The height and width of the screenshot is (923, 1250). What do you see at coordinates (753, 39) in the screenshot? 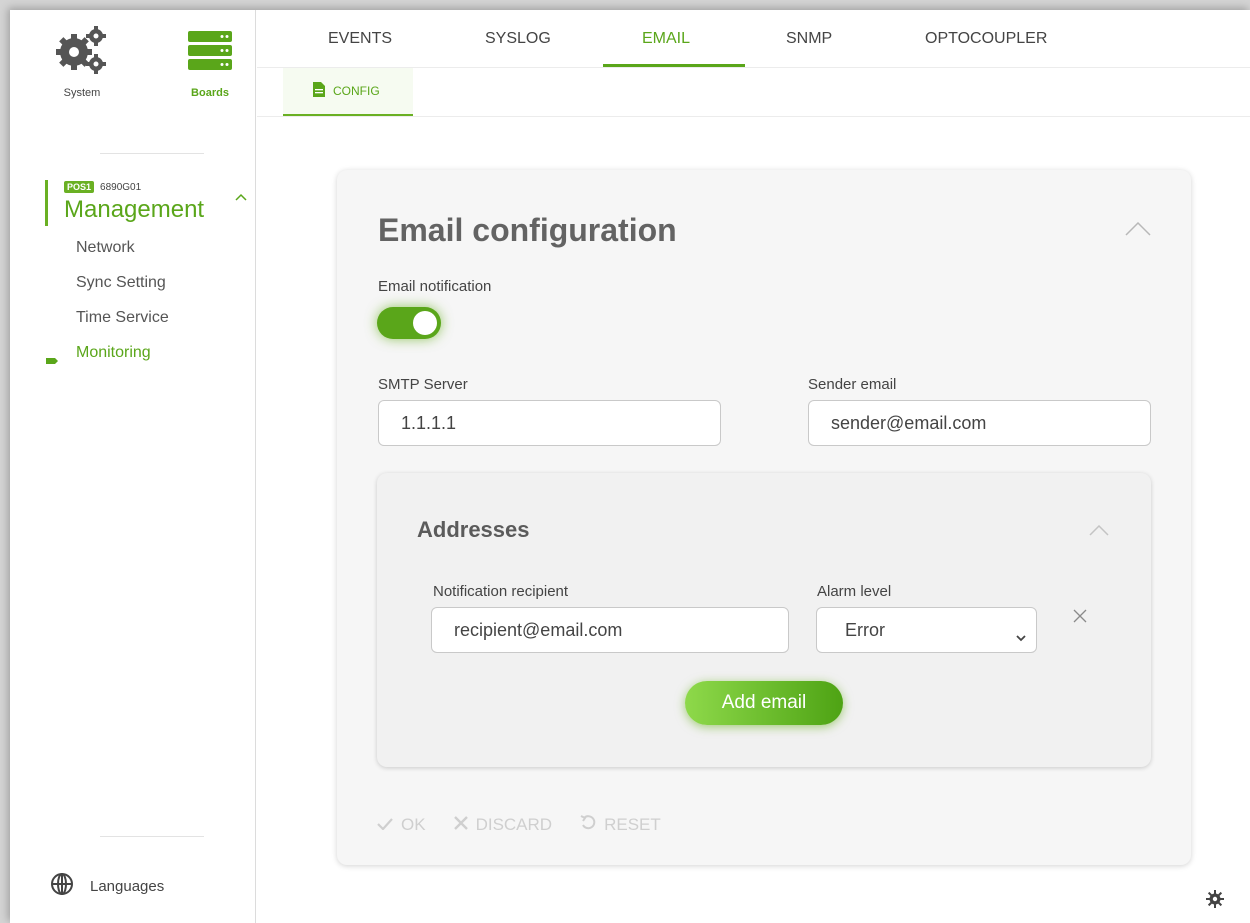
I see `top-tabs: EVENTS SYSLOG EMAIL SNMP OPTOCOUPLER` at bounding box center [753, 39].